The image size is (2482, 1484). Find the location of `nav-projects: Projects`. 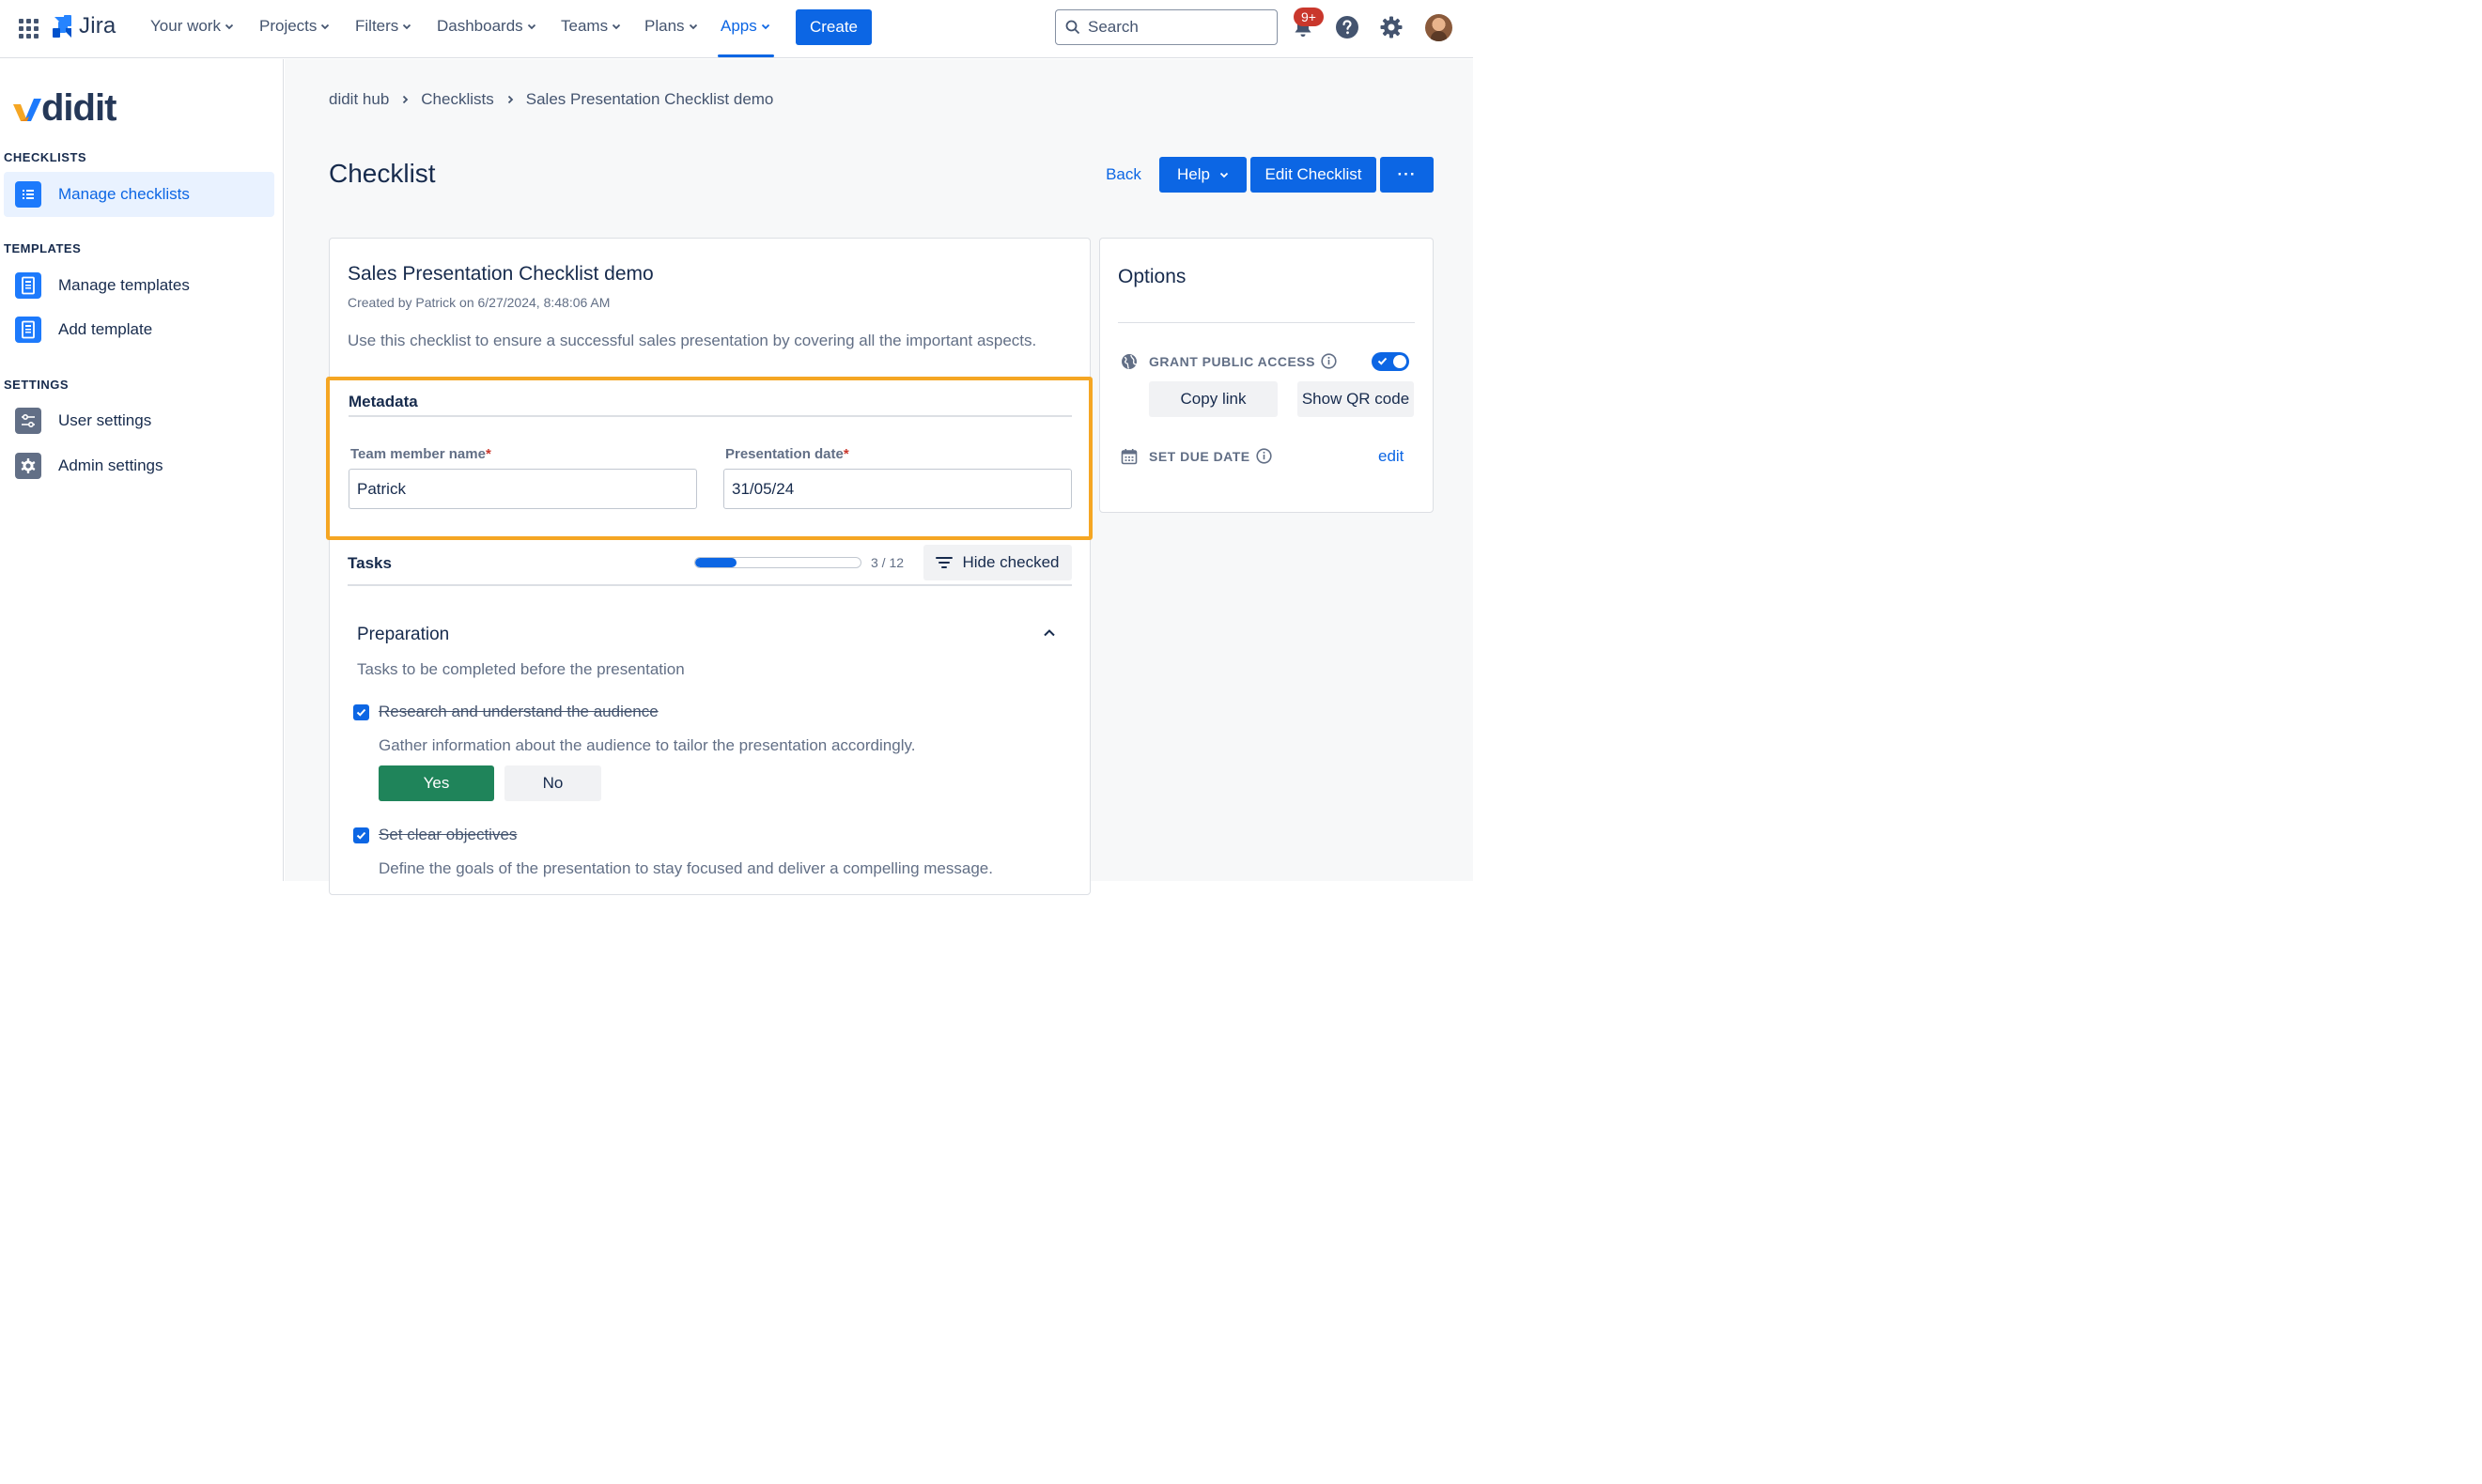

nav-projects: Projects is located at coordinates (294, 26).